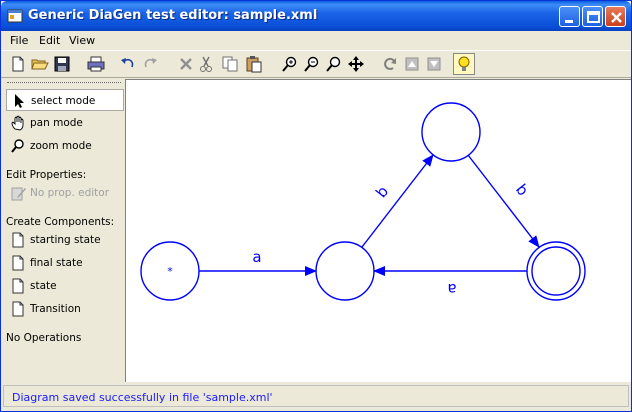 Image resolution: width=632 pixels, height=412 pixels. What do you see at coordinates (18, 64) in the screenshot?
I see `new-file-icon` at bounding box center [18, 64].